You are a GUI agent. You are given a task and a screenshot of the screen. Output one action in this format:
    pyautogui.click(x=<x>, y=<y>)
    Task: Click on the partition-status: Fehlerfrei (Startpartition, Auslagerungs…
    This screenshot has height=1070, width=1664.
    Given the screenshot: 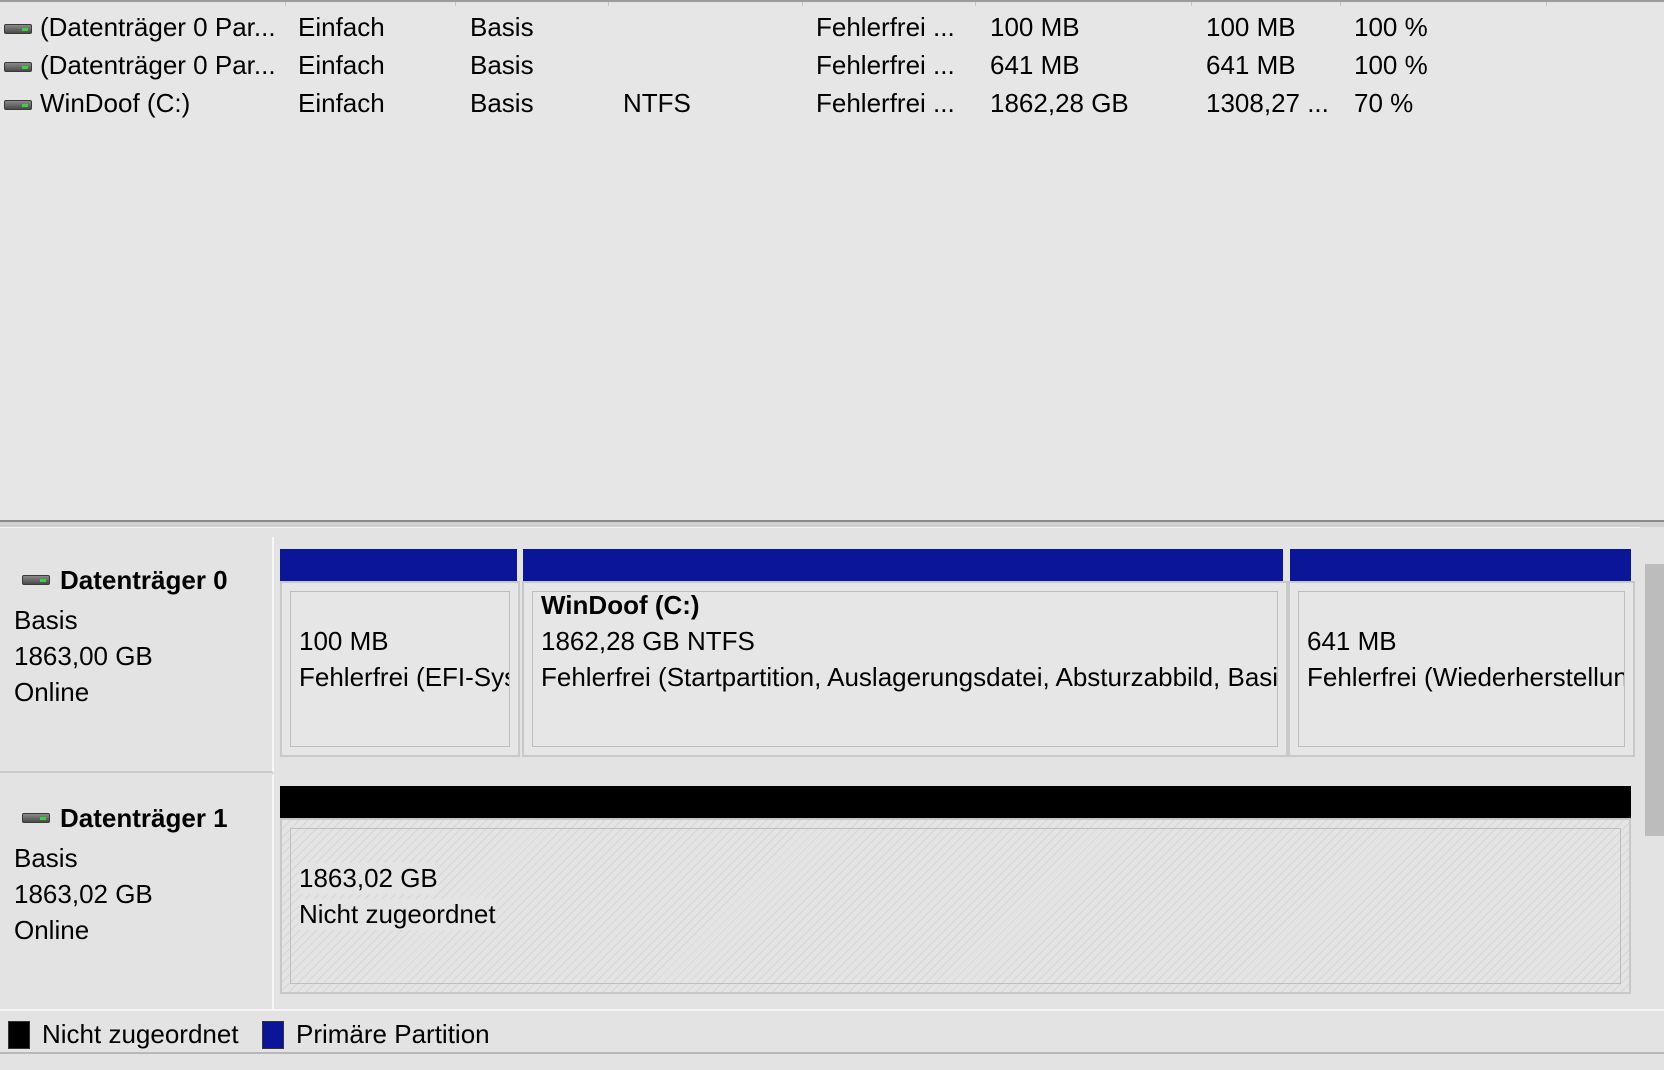 What is the action you would take?
    pyautogui.click(x=909, y=677)
    